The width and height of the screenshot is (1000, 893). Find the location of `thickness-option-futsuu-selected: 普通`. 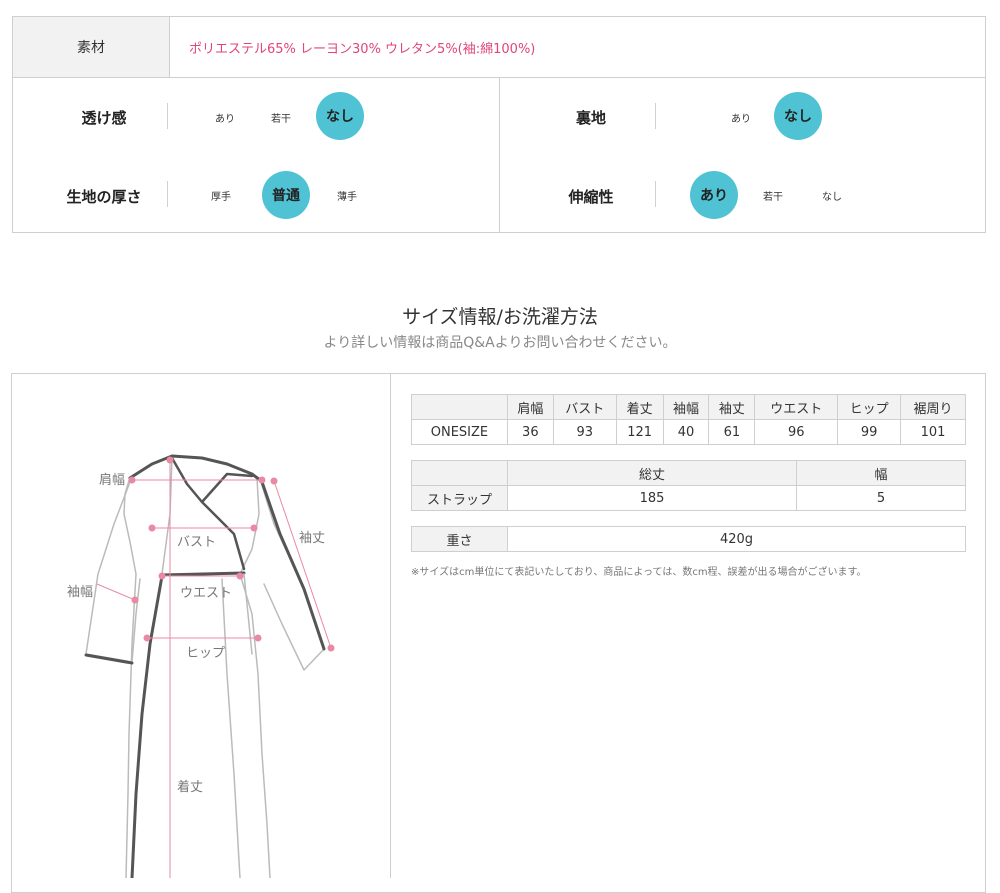

thickness-option-futsuu-selected: 普通 is located at coordinates (286, 195).